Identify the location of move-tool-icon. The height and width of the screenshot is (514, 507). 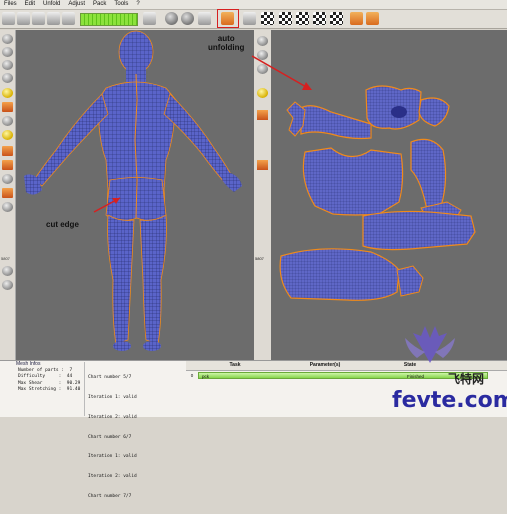
(7, 179).